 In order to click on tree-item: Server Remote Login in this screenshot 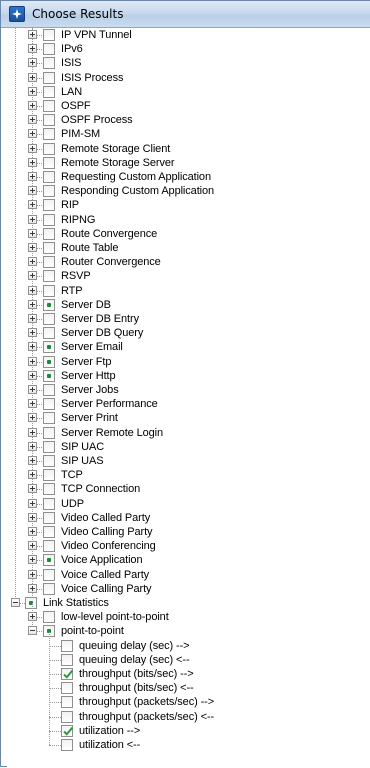, I will do `click(187, 433)`.